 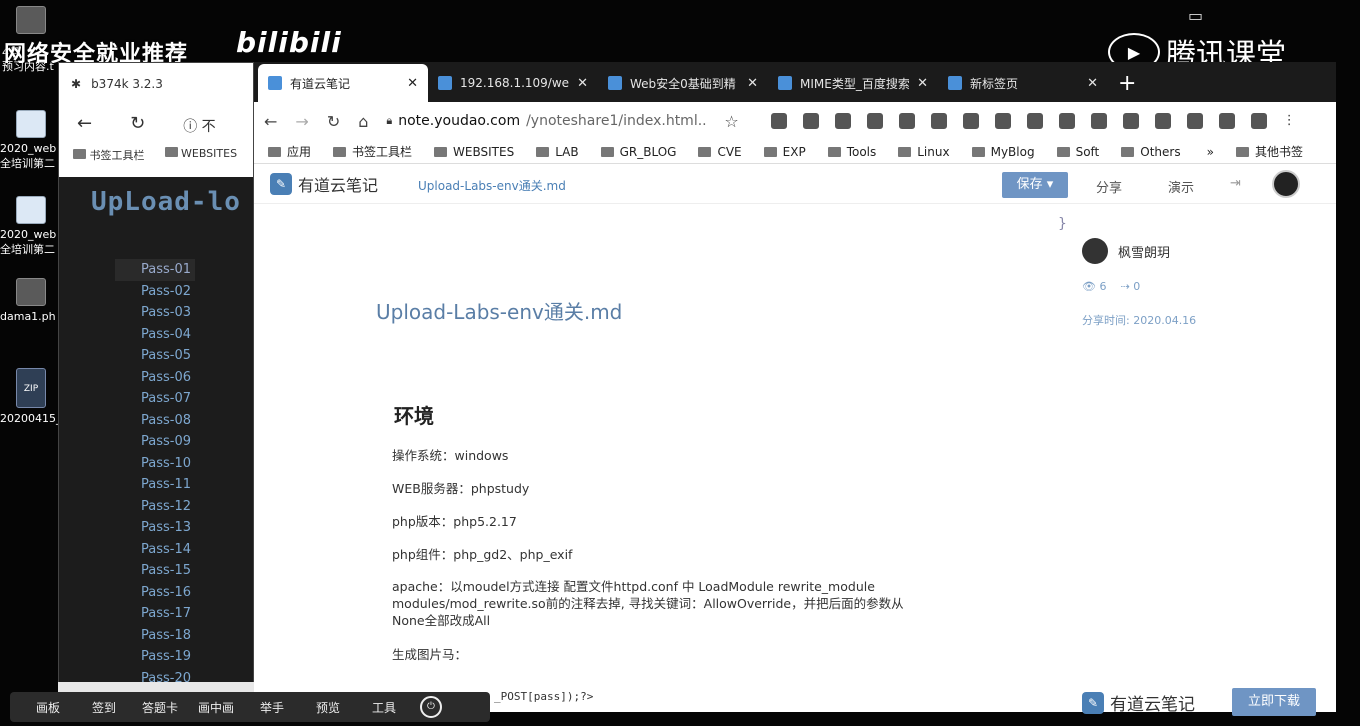 What do you see at coordinates (30, 300) in the screenshot?
I see `desktop-icon-dama: dama1.ph` at bounding box center [30, 300].